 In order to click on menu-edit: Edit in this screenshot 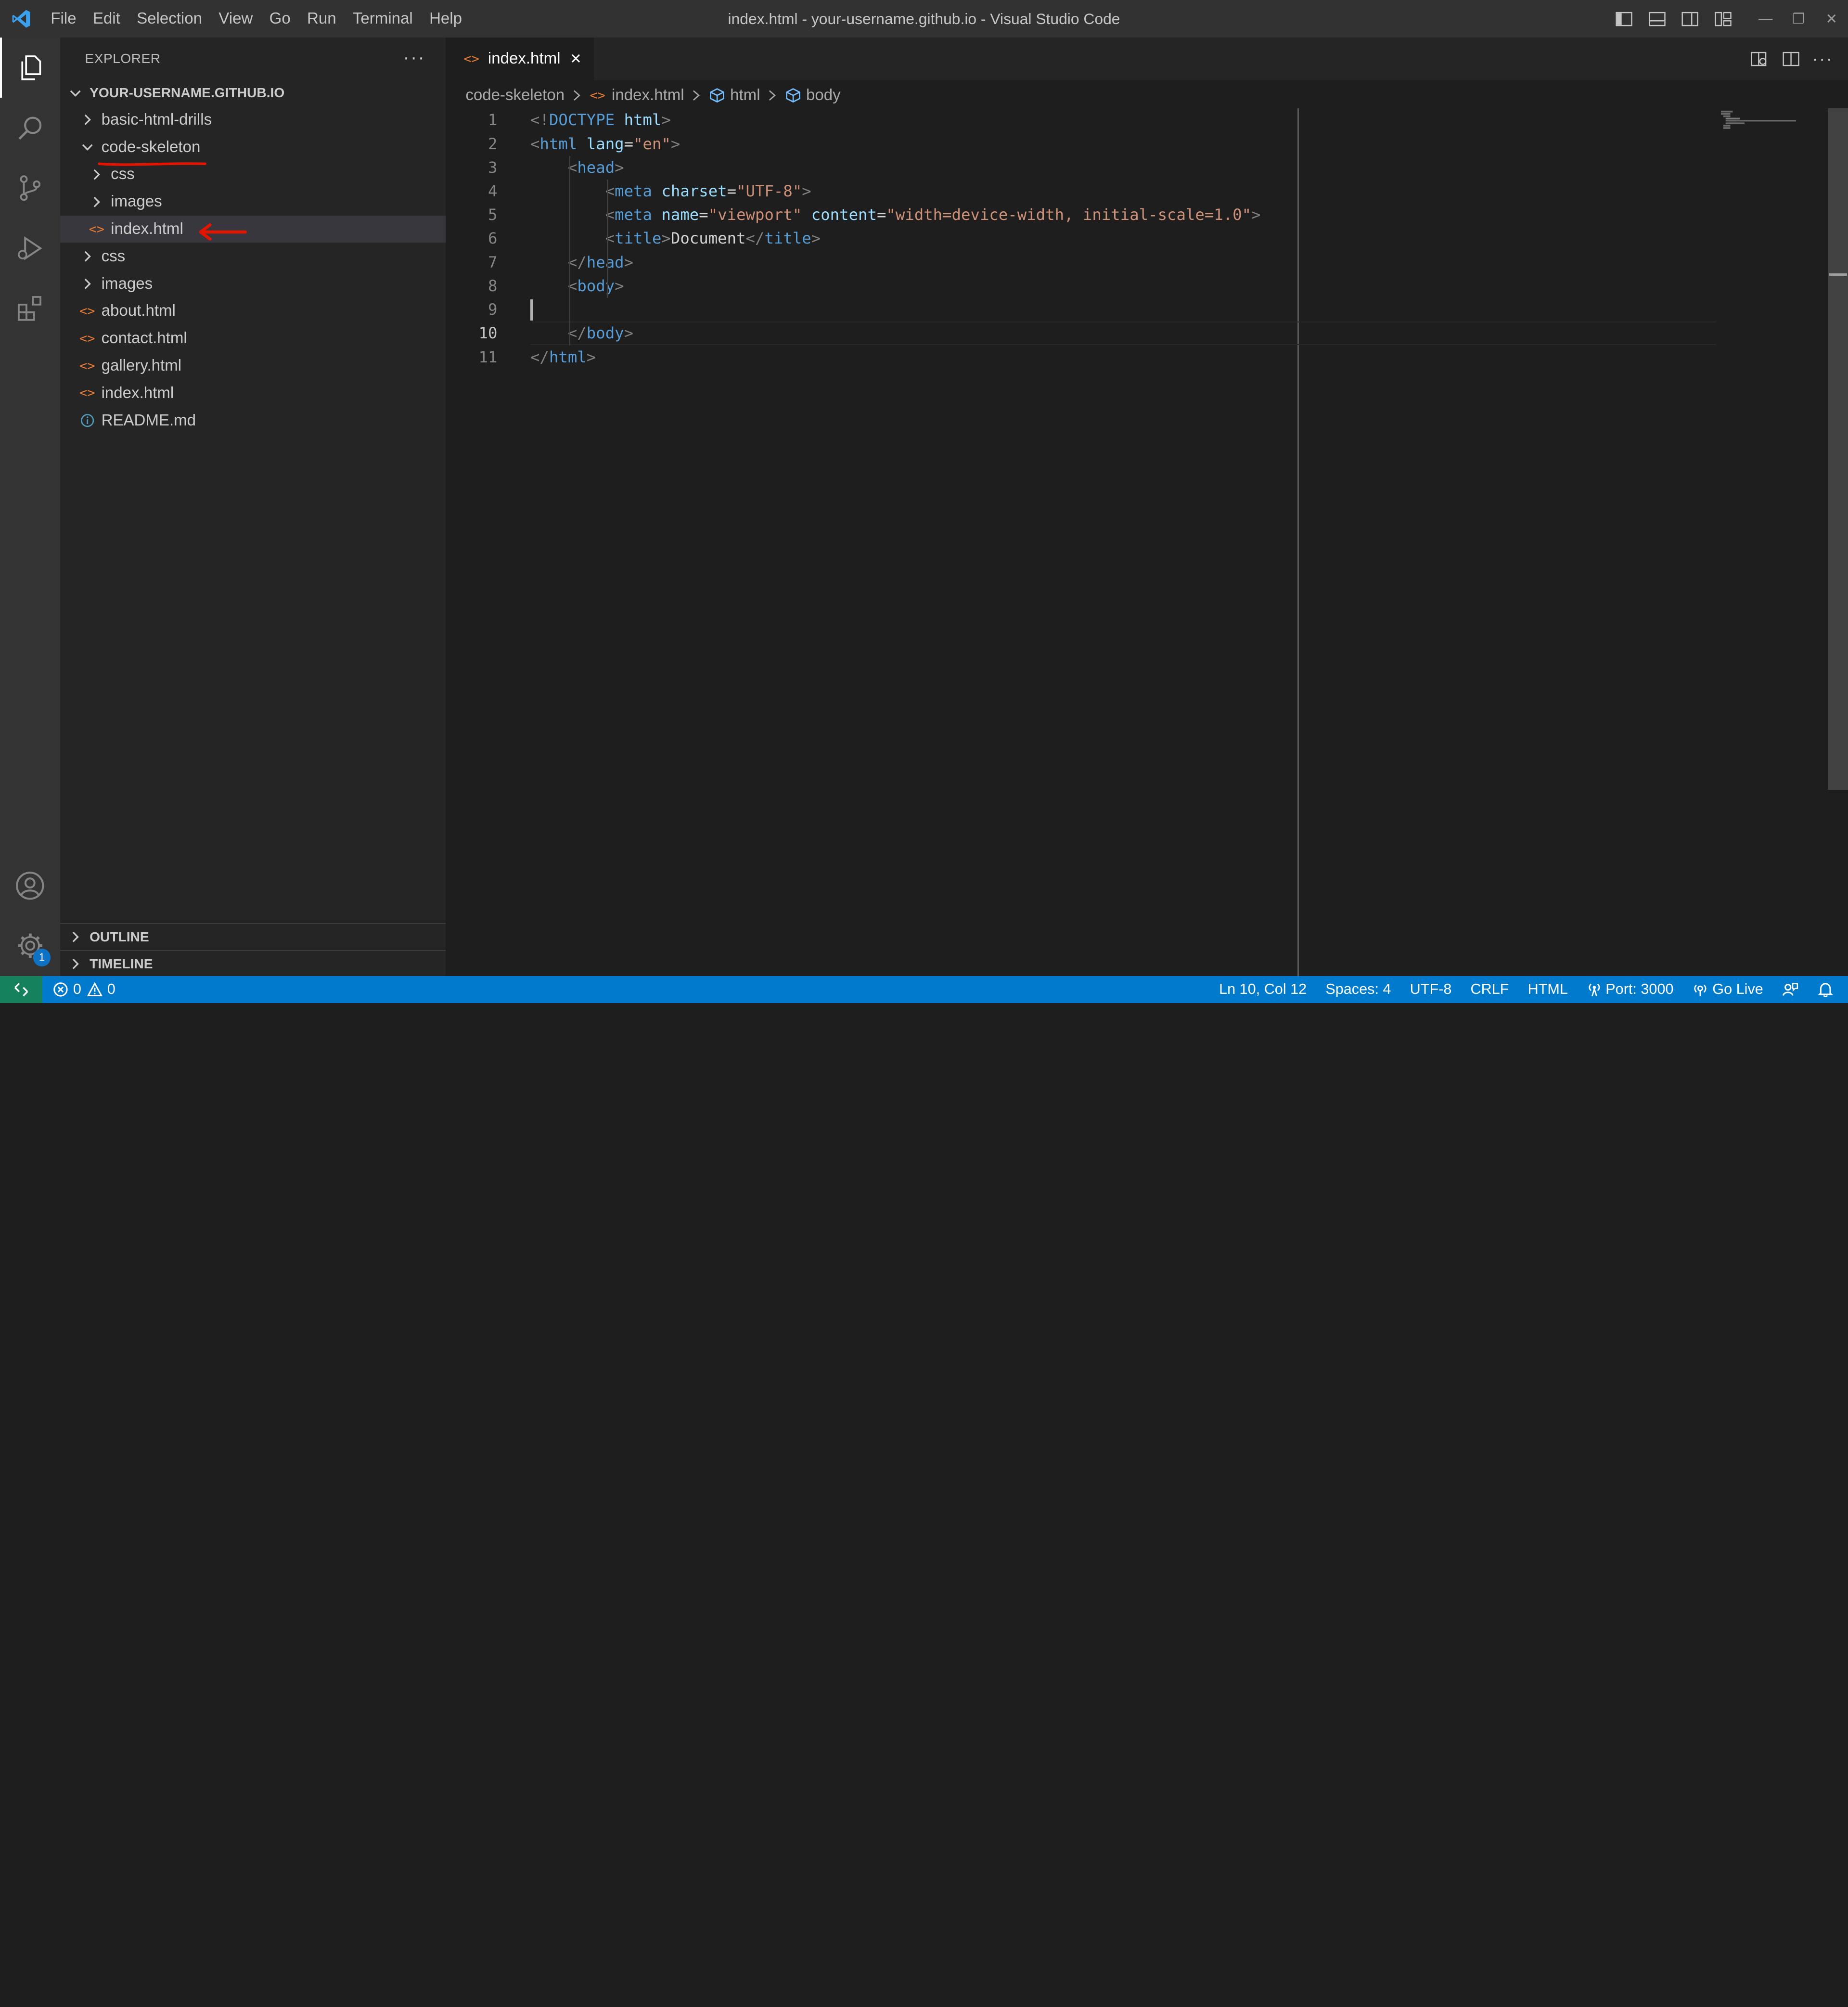, I will do `click(106, 19)`.